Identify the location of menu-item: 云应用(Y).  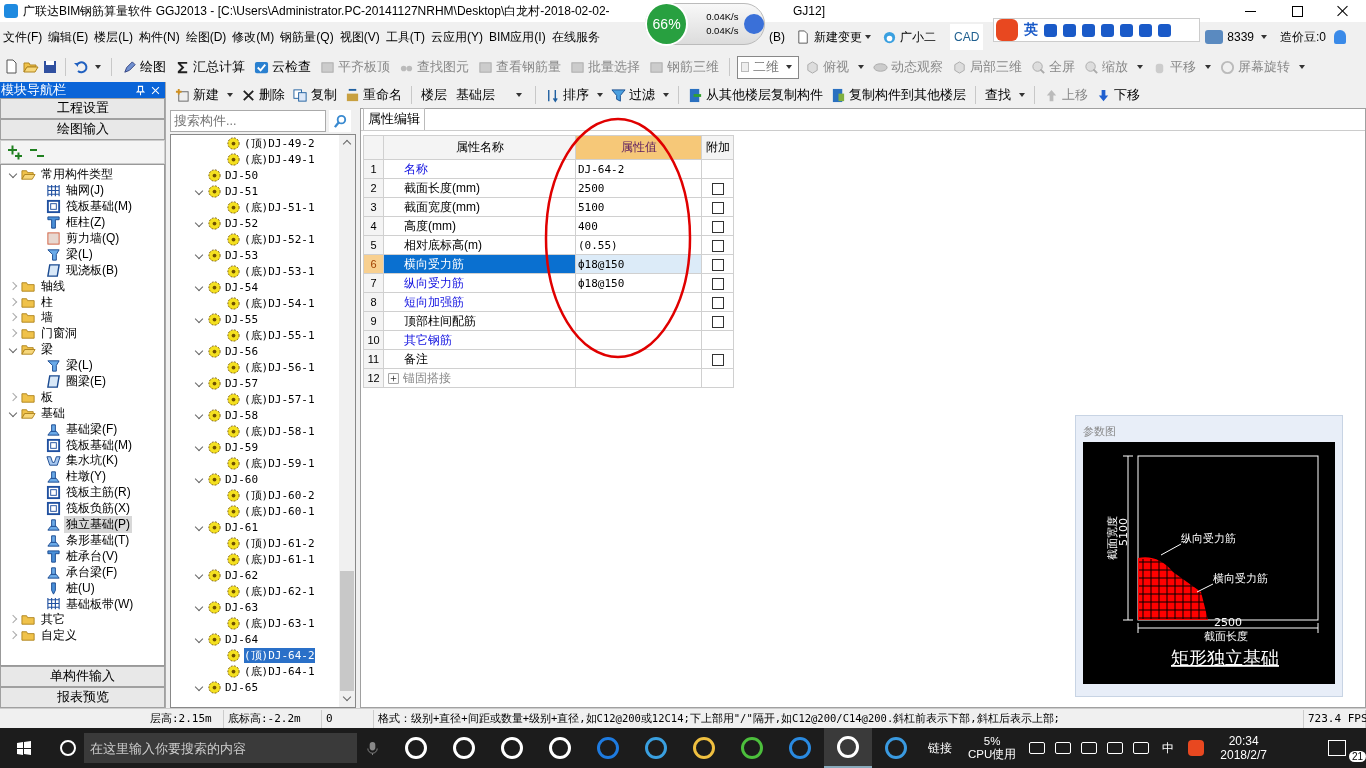
(457, 37).